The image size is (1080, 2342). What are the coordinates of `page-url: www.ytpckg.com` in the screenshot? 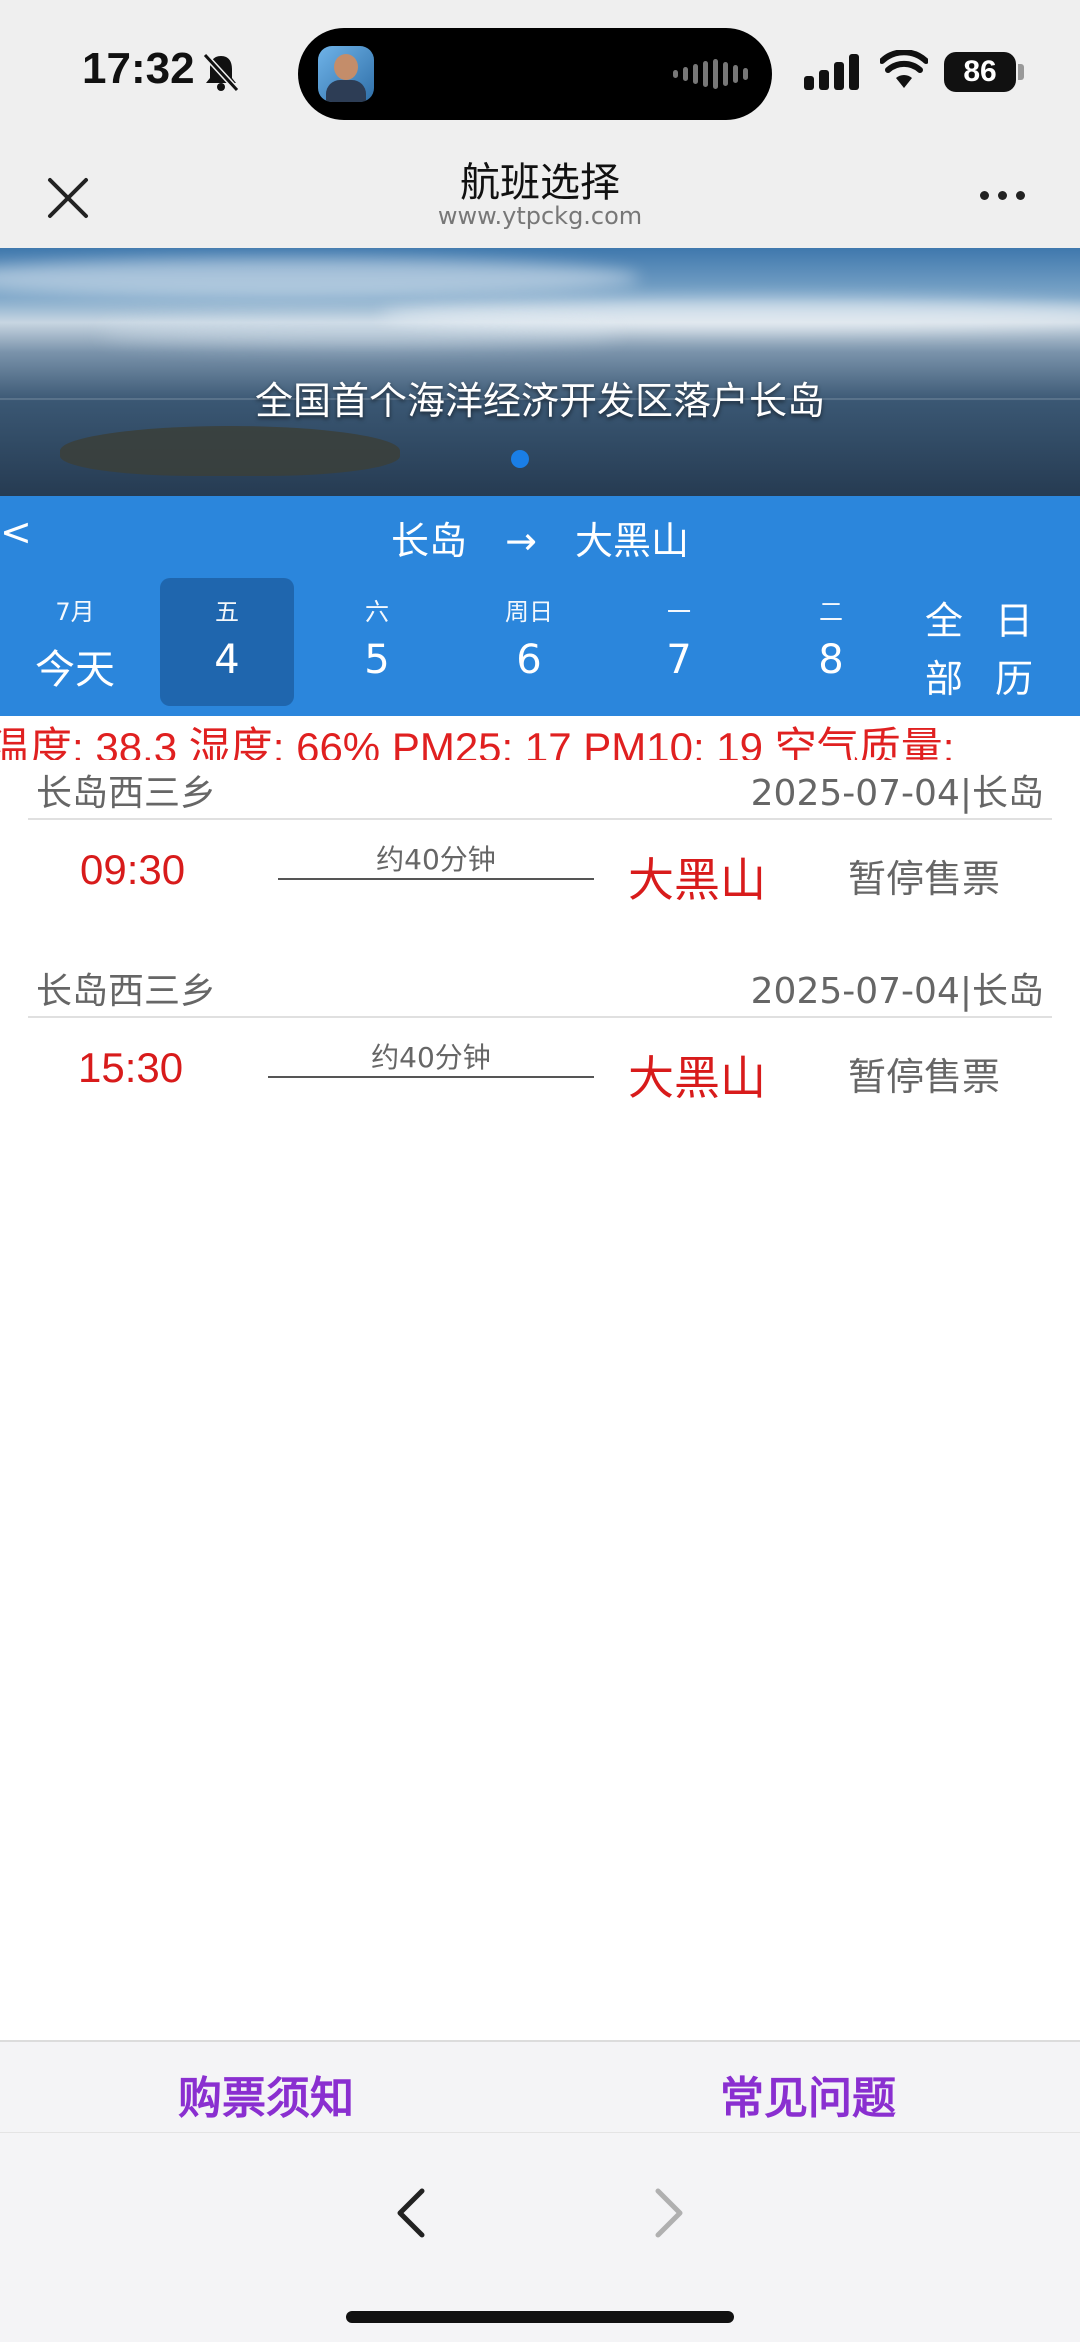 It's located at (540, 216).